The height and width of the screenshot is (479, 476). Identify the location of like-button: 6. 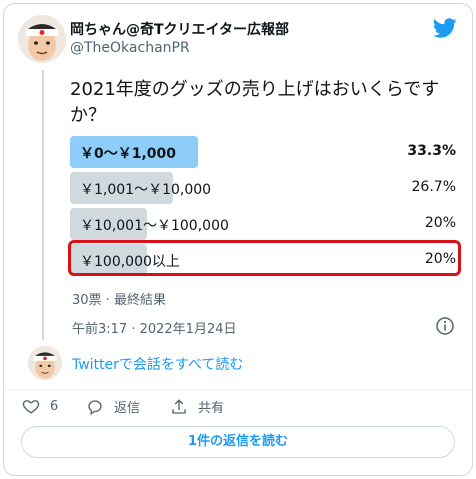
(40, 406).